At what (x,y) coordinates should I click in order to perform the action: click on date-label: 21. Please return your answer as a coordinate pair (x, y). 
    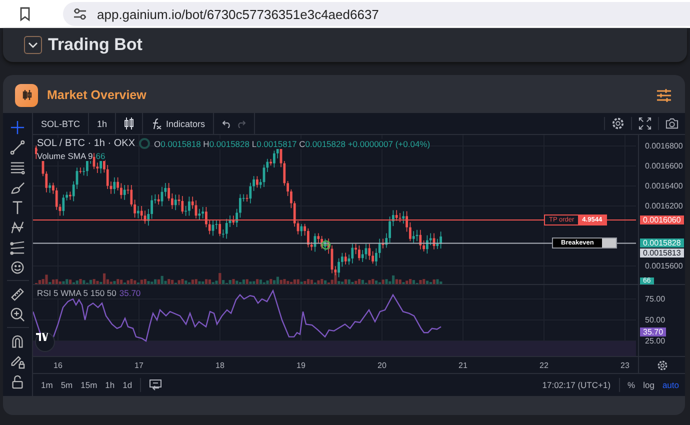
    Looking at the image, I should click on (463, 365).